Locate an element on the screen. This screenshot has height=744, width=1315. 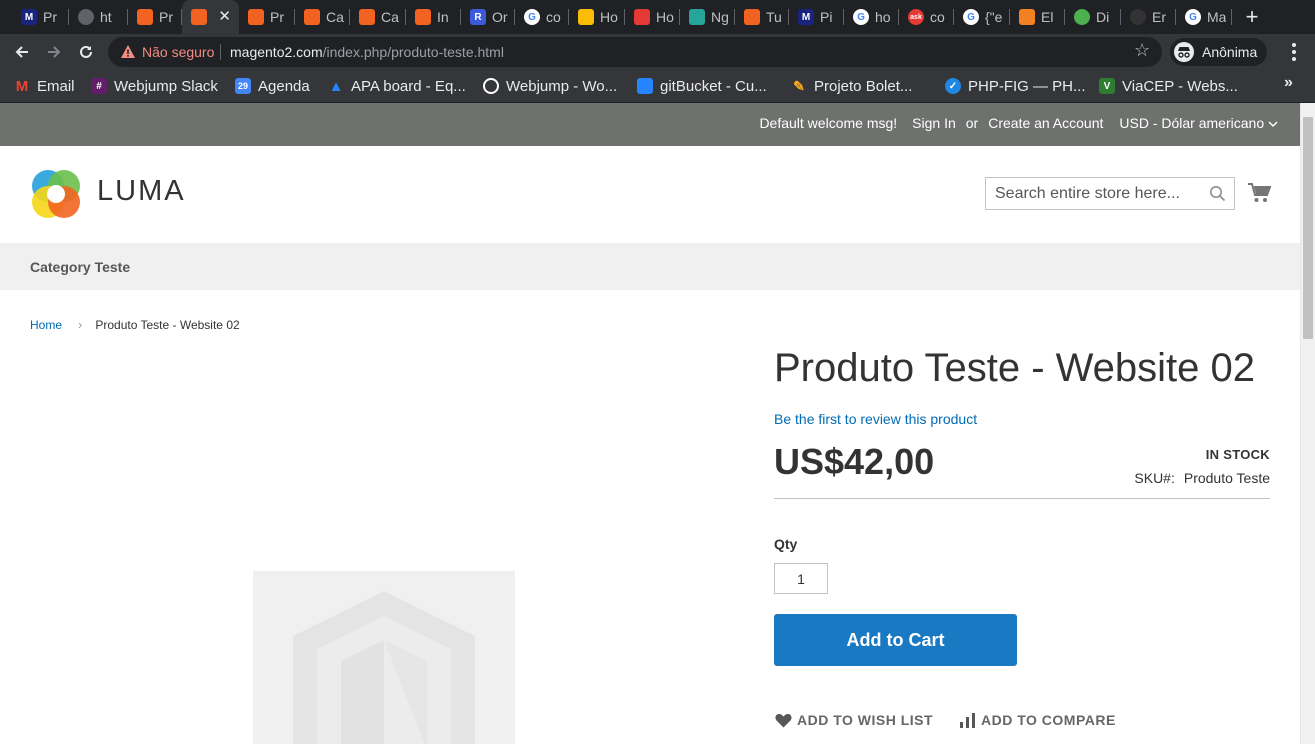
browser-tab: Ng is located at coordinates (707, 17).